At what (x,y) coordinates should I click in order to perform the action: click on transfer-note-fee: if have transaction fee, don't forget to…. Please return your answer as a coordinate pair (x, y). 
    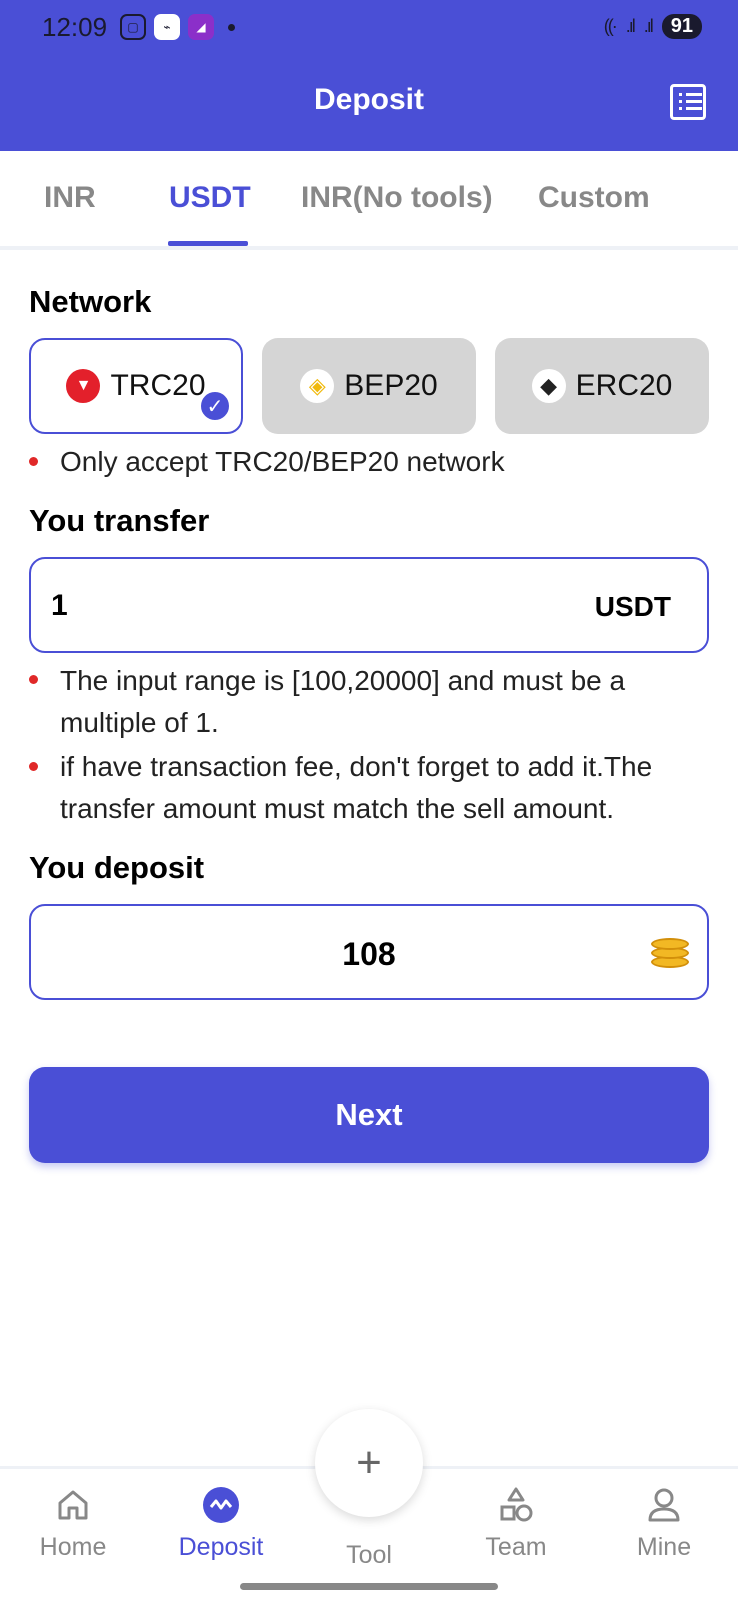
    Looking at the image, I should click on (356, 787).